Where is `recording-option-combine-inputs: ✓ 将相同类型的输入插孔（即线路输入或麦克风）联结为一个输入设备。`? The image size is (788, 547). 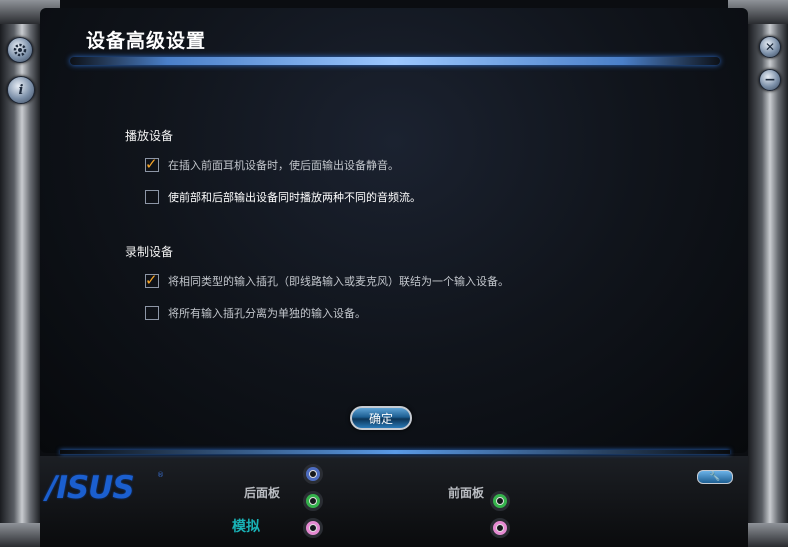
recording-option-combine-inputs: ✓ 将相同类型的输入插孔（即线路输入或麦克风）联结为一个输入设备。 is located at coordinates (327, 280).